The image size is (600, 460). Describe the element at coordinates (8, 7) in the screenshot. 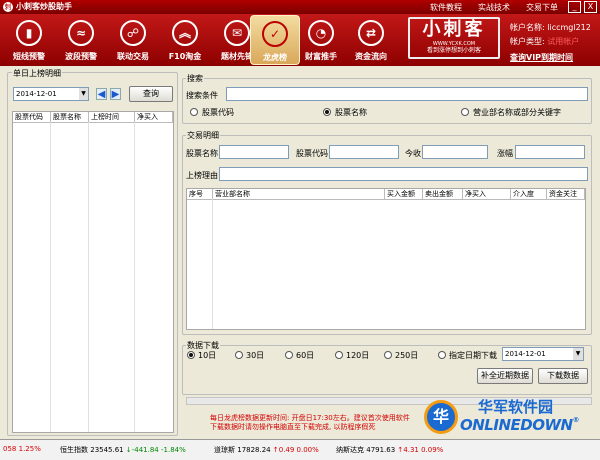

I see `app-icon: 刺` at that location.